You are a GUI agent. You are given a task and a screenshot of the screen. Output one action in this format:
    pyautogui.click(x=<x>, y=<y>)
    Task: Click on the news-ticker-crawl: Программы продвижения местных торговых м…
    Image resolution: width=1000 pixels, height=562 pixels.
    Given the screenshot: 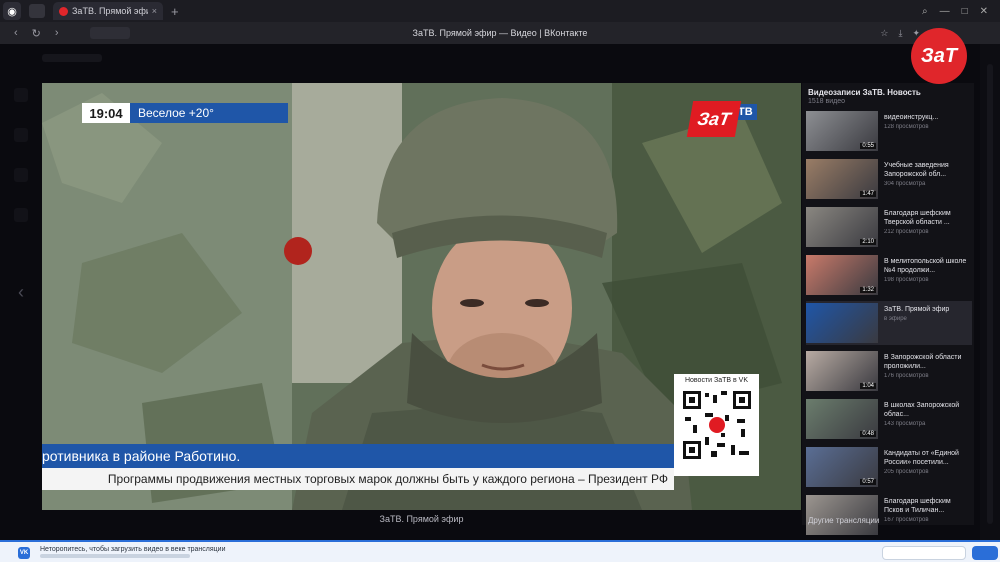 What is the action you would take?
    pyautogui.click(x=358, y=479)
    